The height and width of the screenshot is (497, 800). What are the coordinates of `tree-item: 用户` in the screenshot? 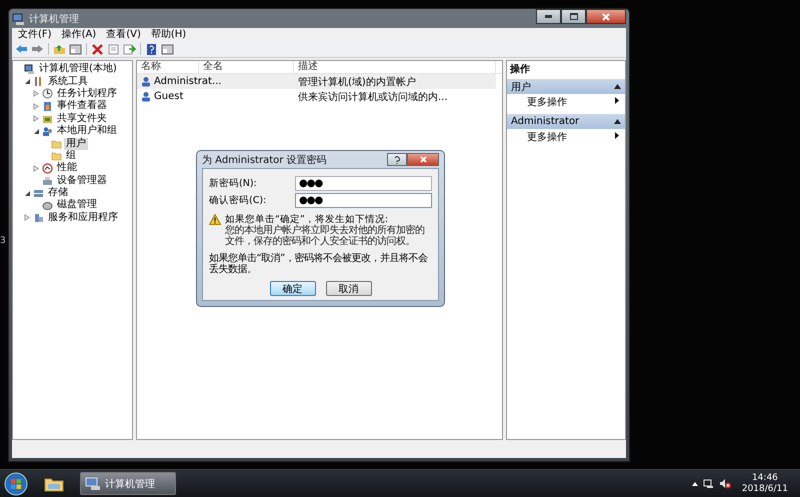 It's located at (76, 144).